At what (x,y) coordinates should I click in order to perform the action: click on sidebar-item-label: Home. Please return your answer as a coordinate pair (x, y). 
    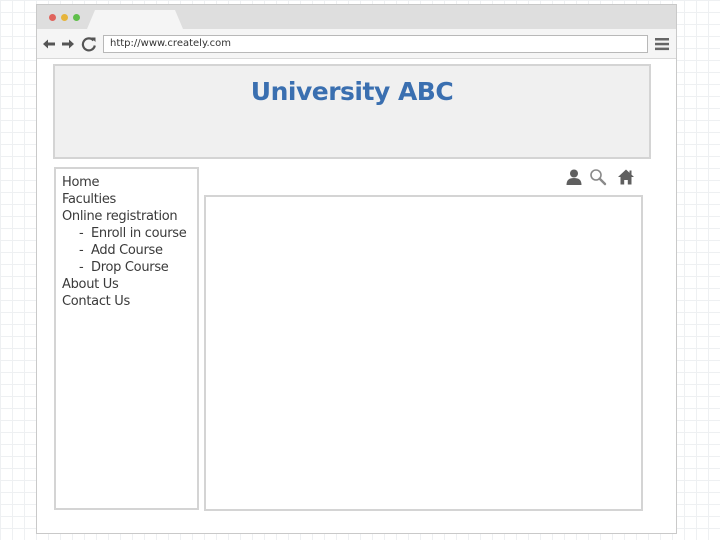
    Looking at the image, I should click on (81, 182).